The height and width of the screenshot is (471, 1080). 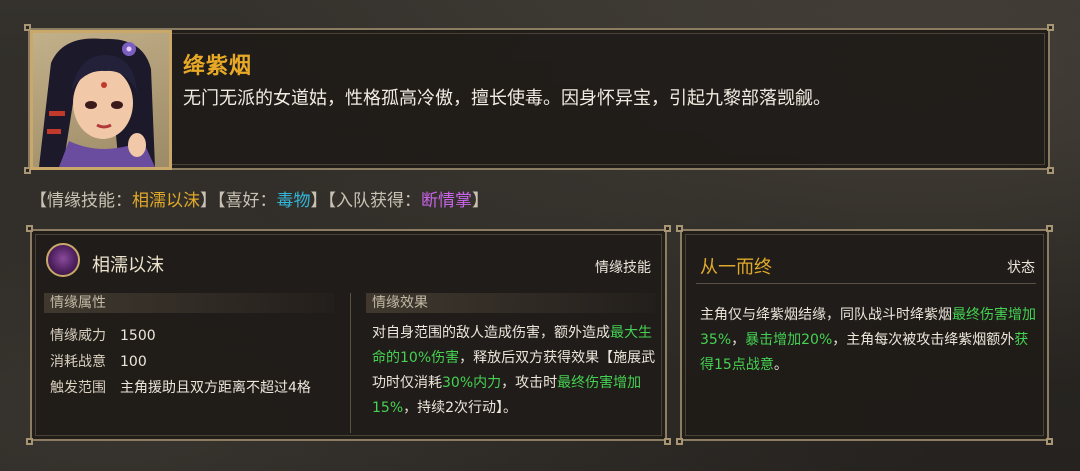 What do you see at coordinates (780, 365) in the screenshot?
I see `status-text-part: 。` at bounding box center [780, 365].